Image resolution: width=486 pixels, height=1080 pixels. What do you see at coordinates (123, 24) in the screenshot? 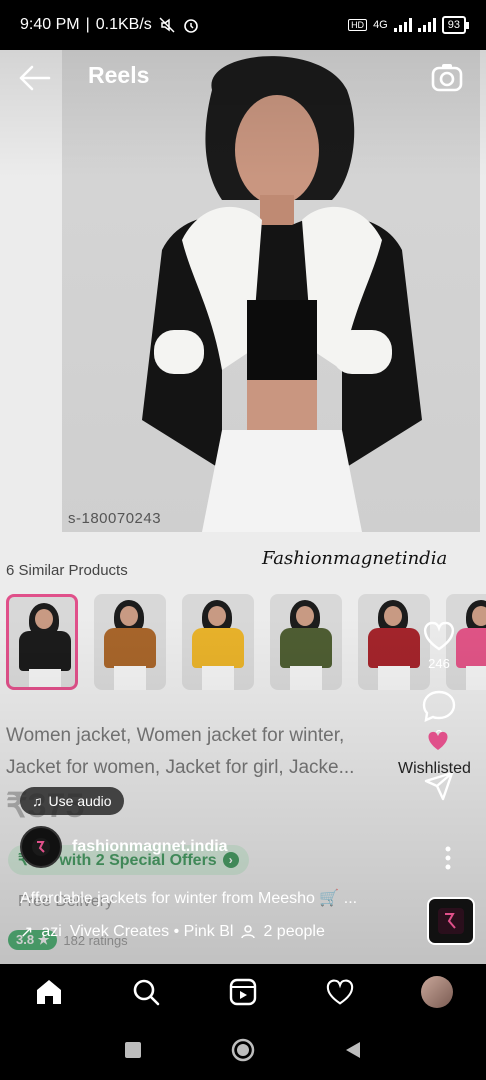
I see `status-speed: 0.1KB/s` at bounding box center [123, 24].